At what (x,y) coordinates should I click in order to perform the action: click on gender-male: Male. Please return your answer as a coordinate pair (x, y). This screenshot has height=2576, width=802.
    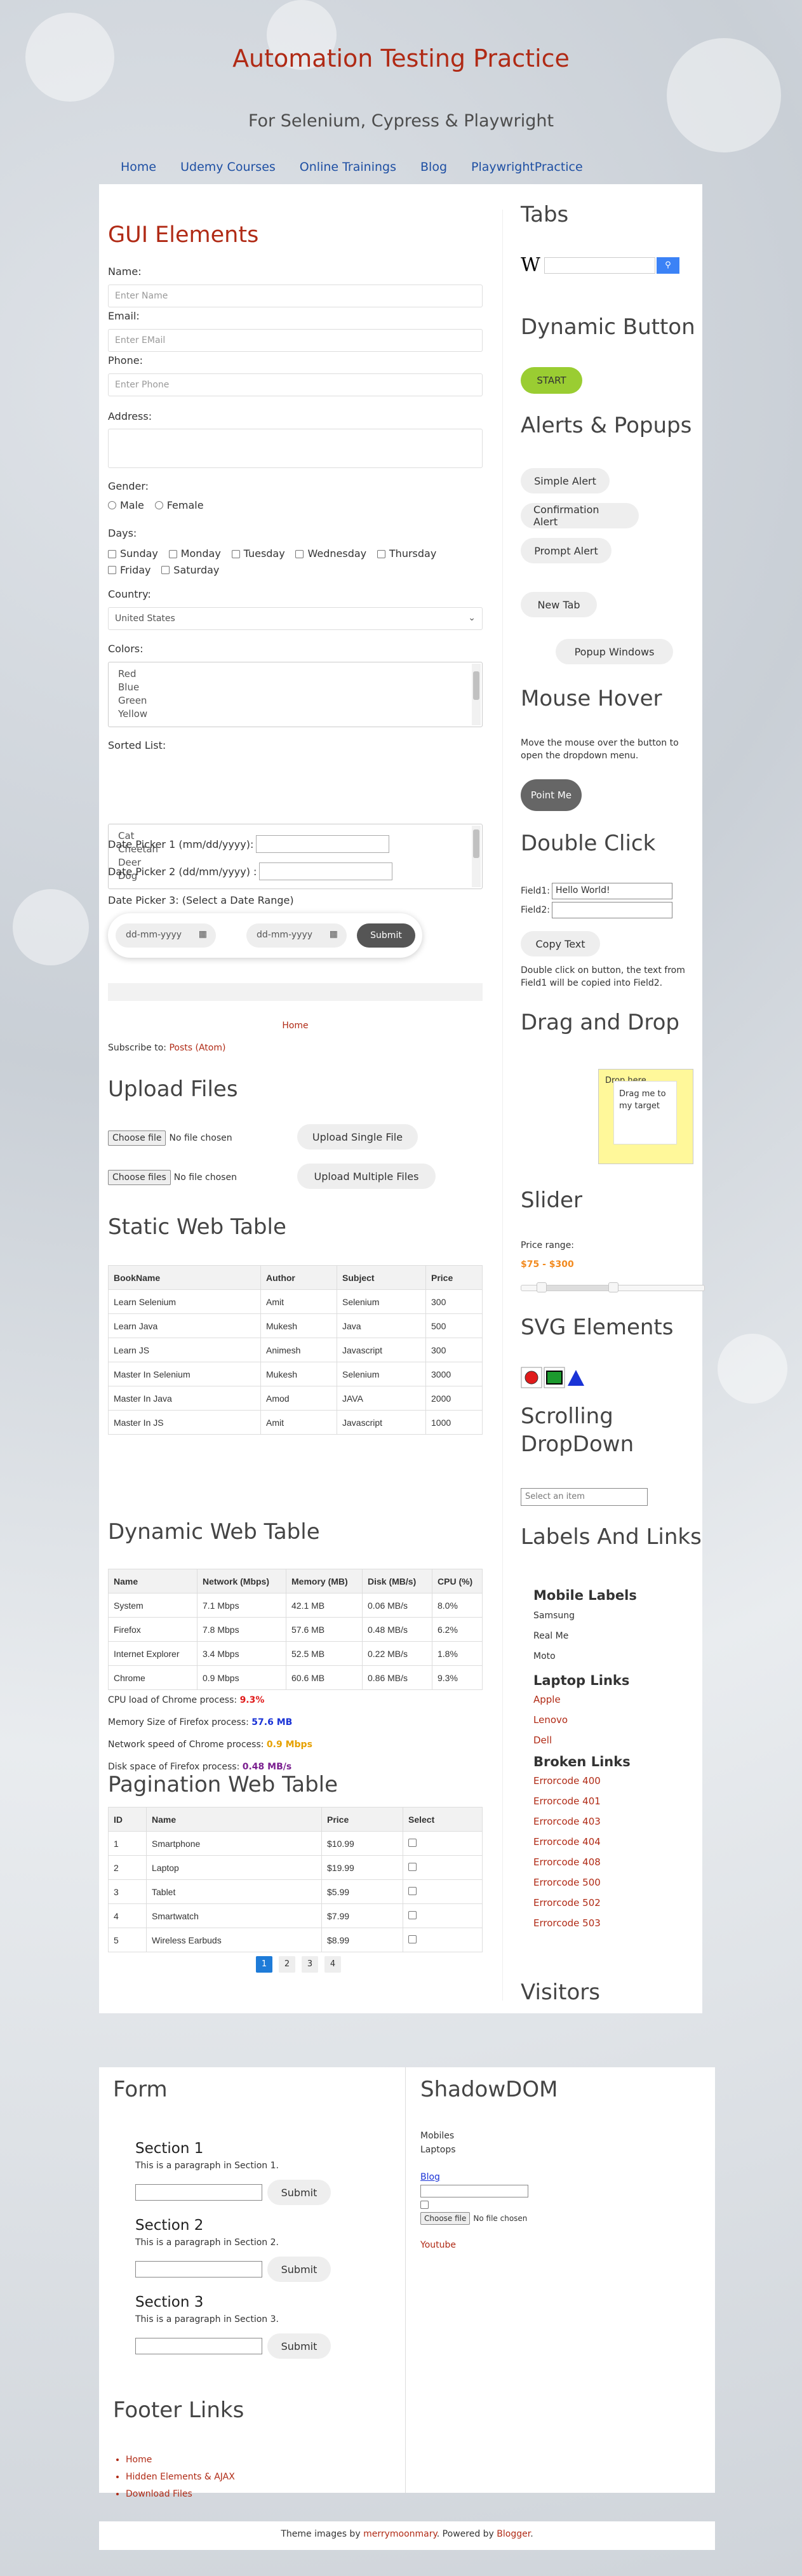
    Looking at the image, I should click on (126, 505).